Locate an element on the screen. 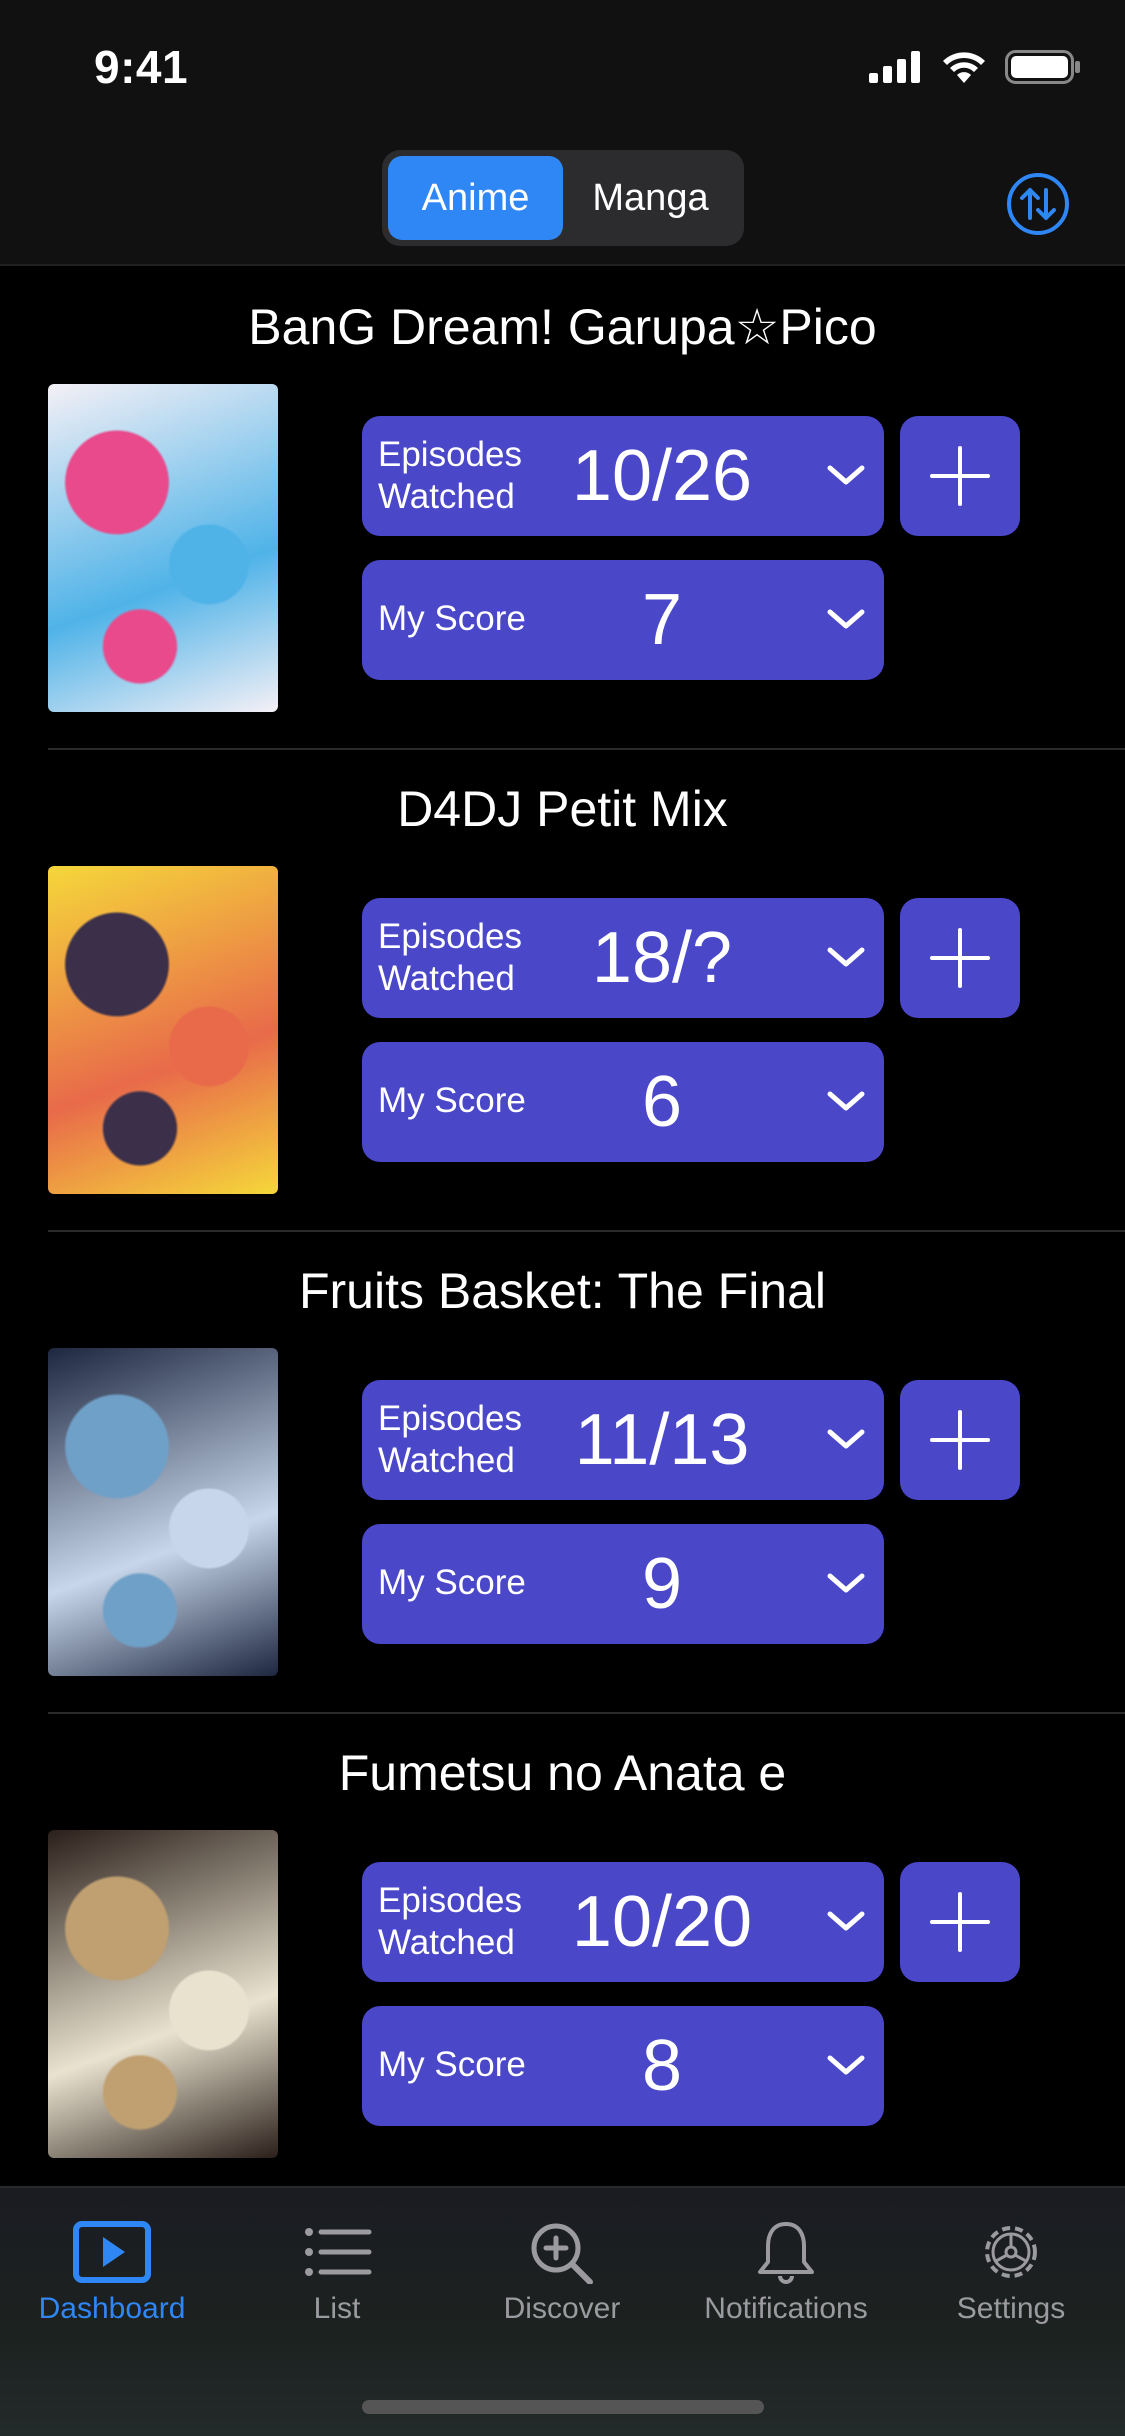 This screenshot has height=2436, width=1125. episodes-value: 10/26 is located at coordinates (662, 476).